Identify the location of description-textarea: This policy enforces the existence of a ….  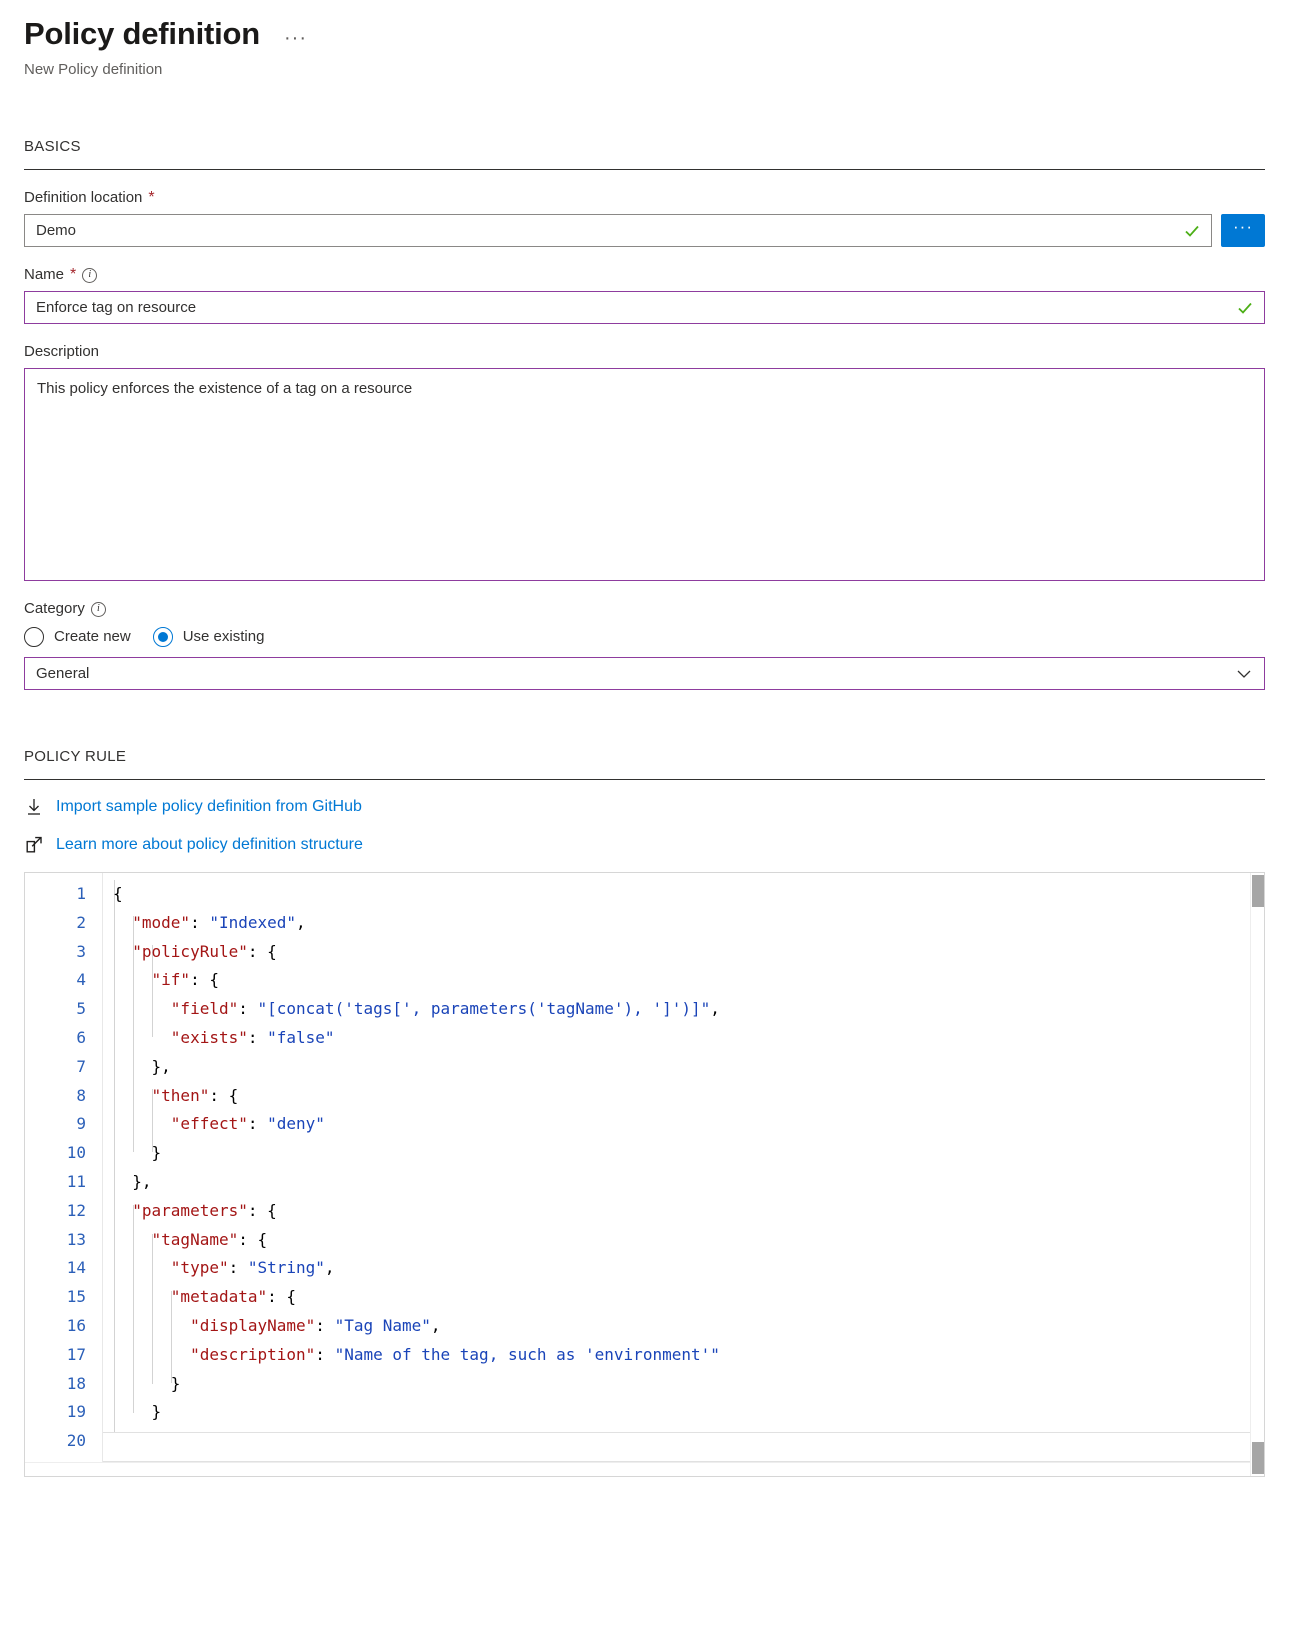
(644, 474).